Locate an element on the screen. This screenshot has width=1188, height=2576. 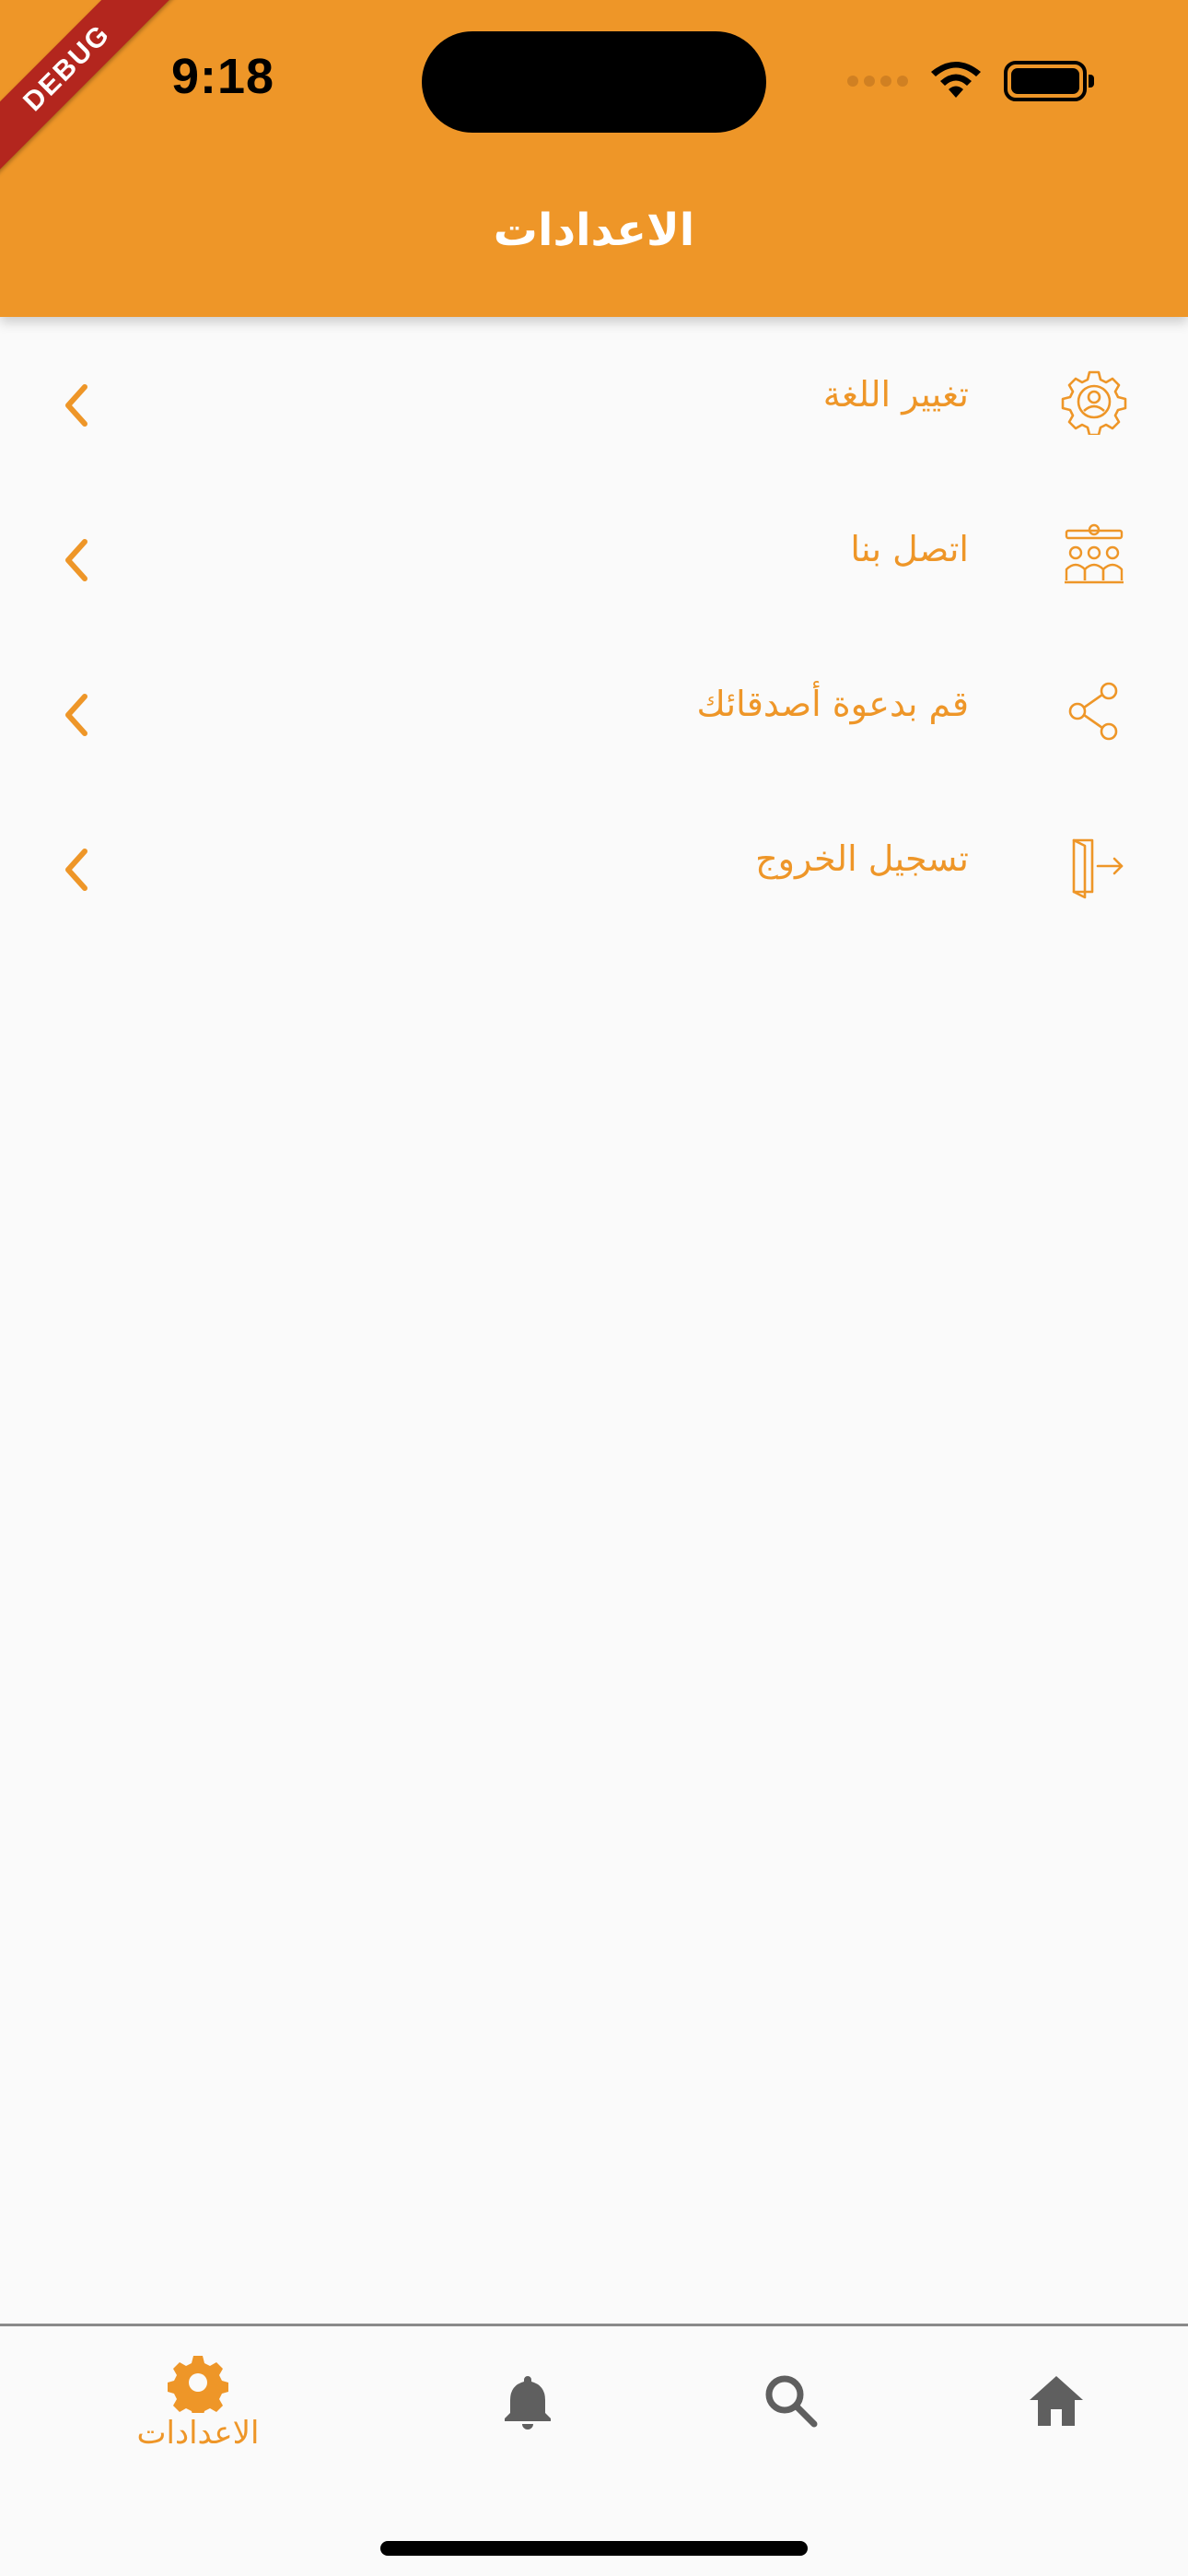
logout-icon is located at coordinates (1098, 868).